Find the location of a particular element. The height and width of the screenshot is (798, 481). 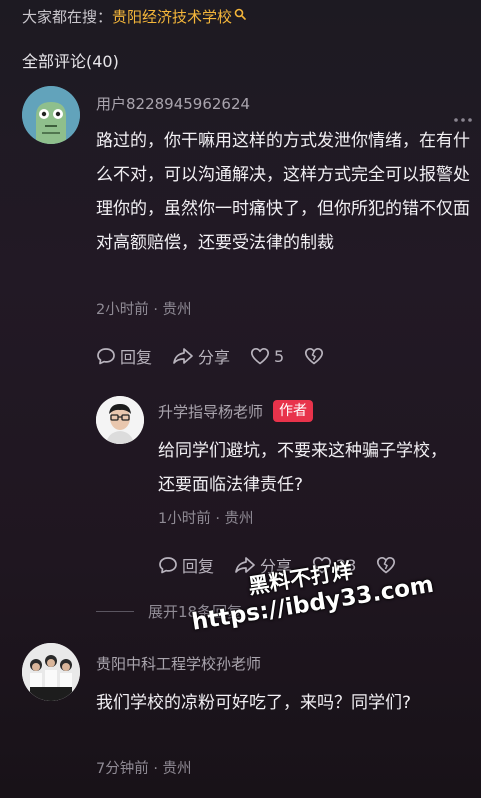

search-suggestion: 大家都在搜：贵阳经济技术学校 is located at coordinates (134, 16).